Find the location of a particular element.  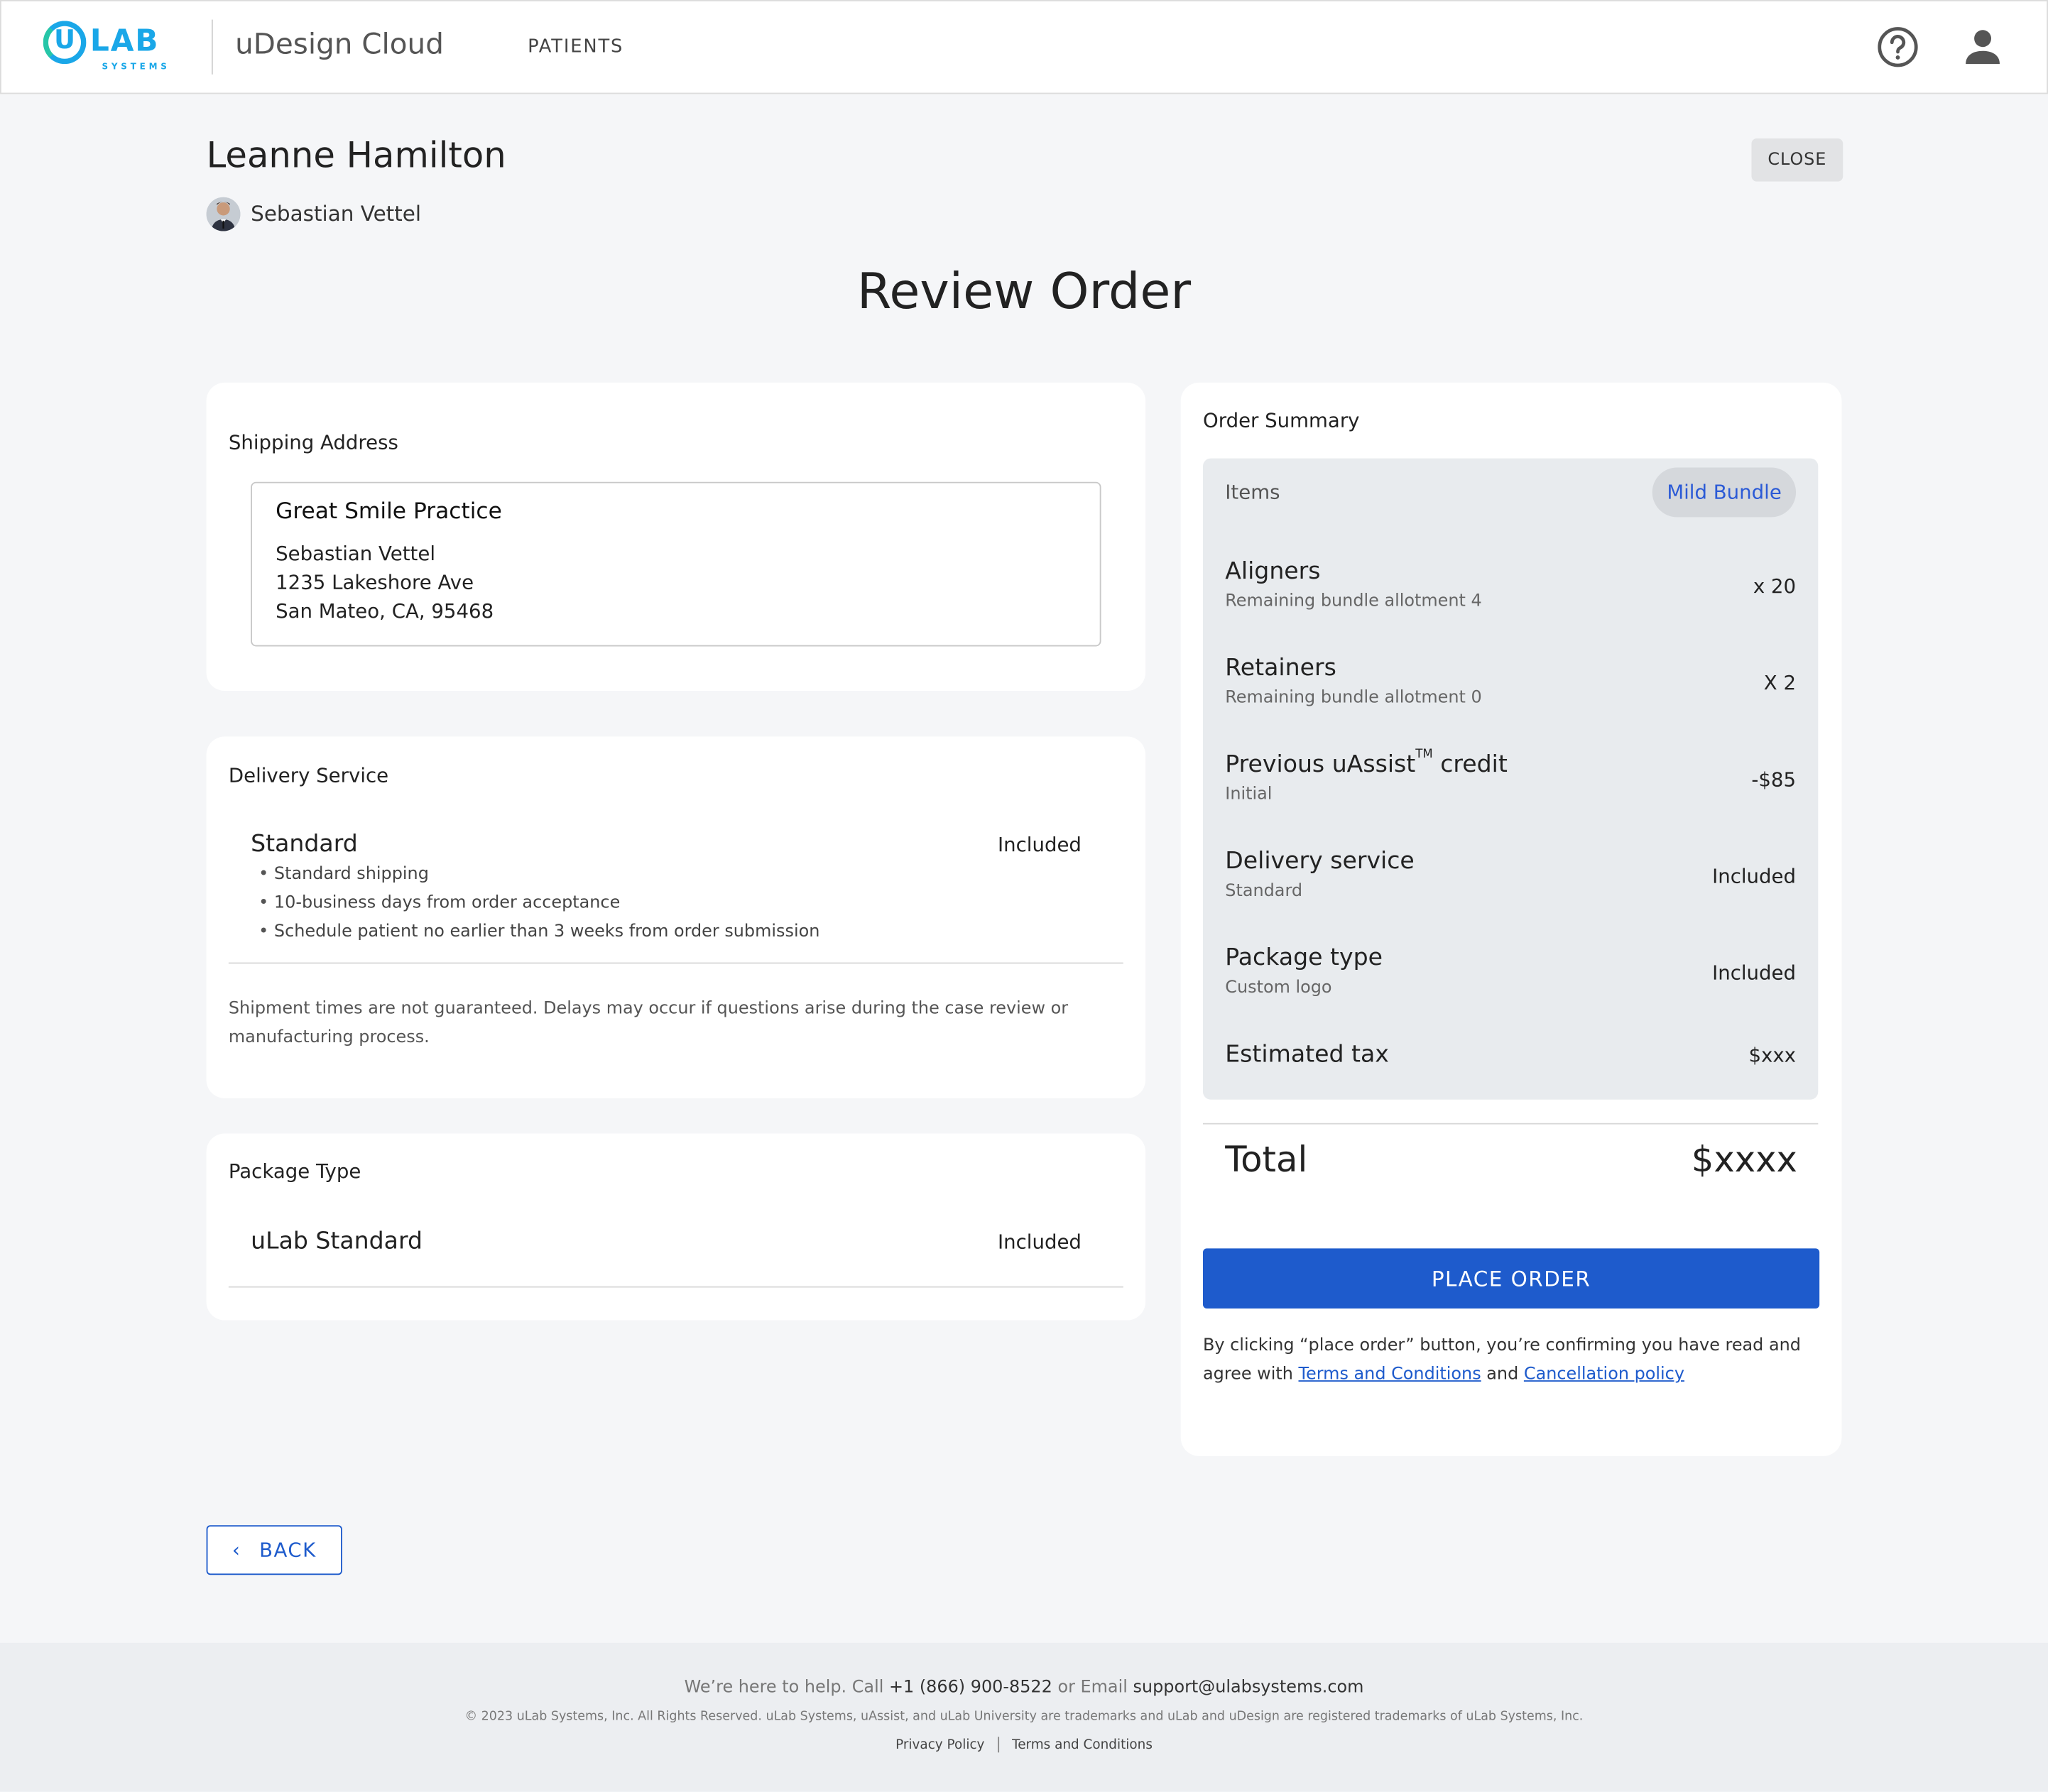

avatar-image is located at coordinates (223, 214).